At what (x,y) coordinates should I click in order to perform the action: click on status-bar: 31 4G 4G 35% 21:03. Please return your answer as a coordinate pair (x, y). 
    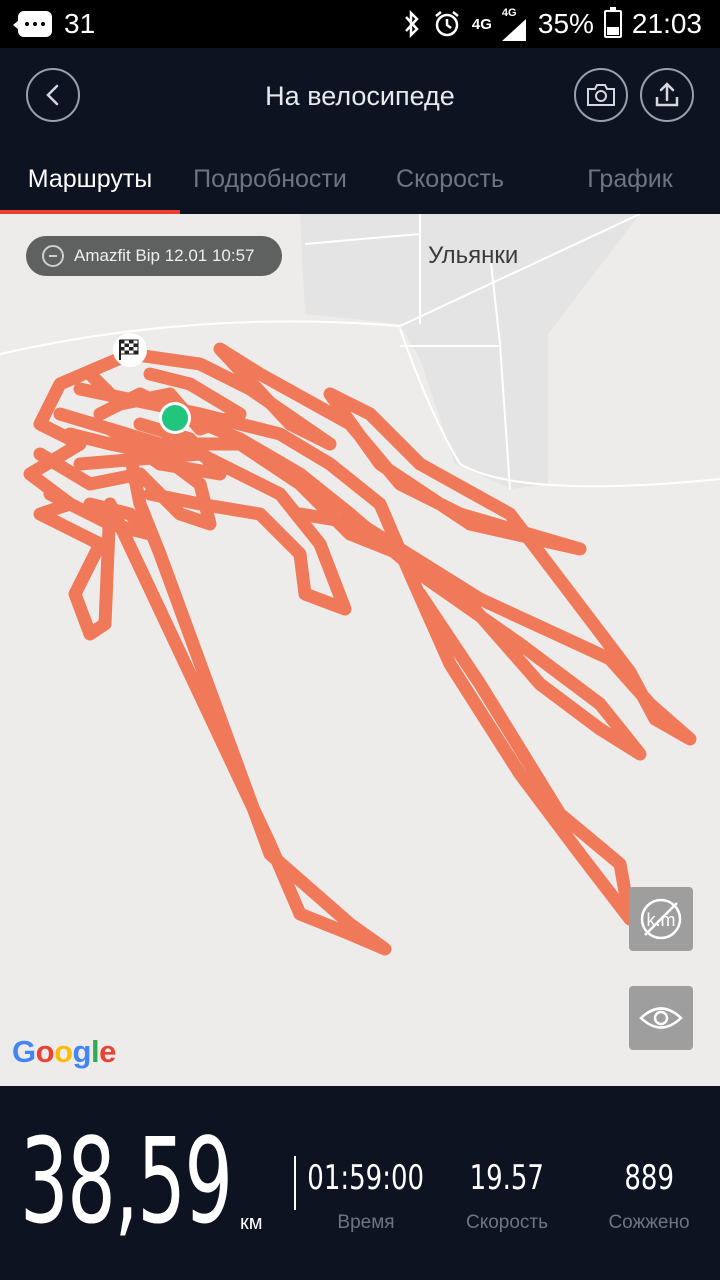
    Looking at the image, I should click on (360, 24).